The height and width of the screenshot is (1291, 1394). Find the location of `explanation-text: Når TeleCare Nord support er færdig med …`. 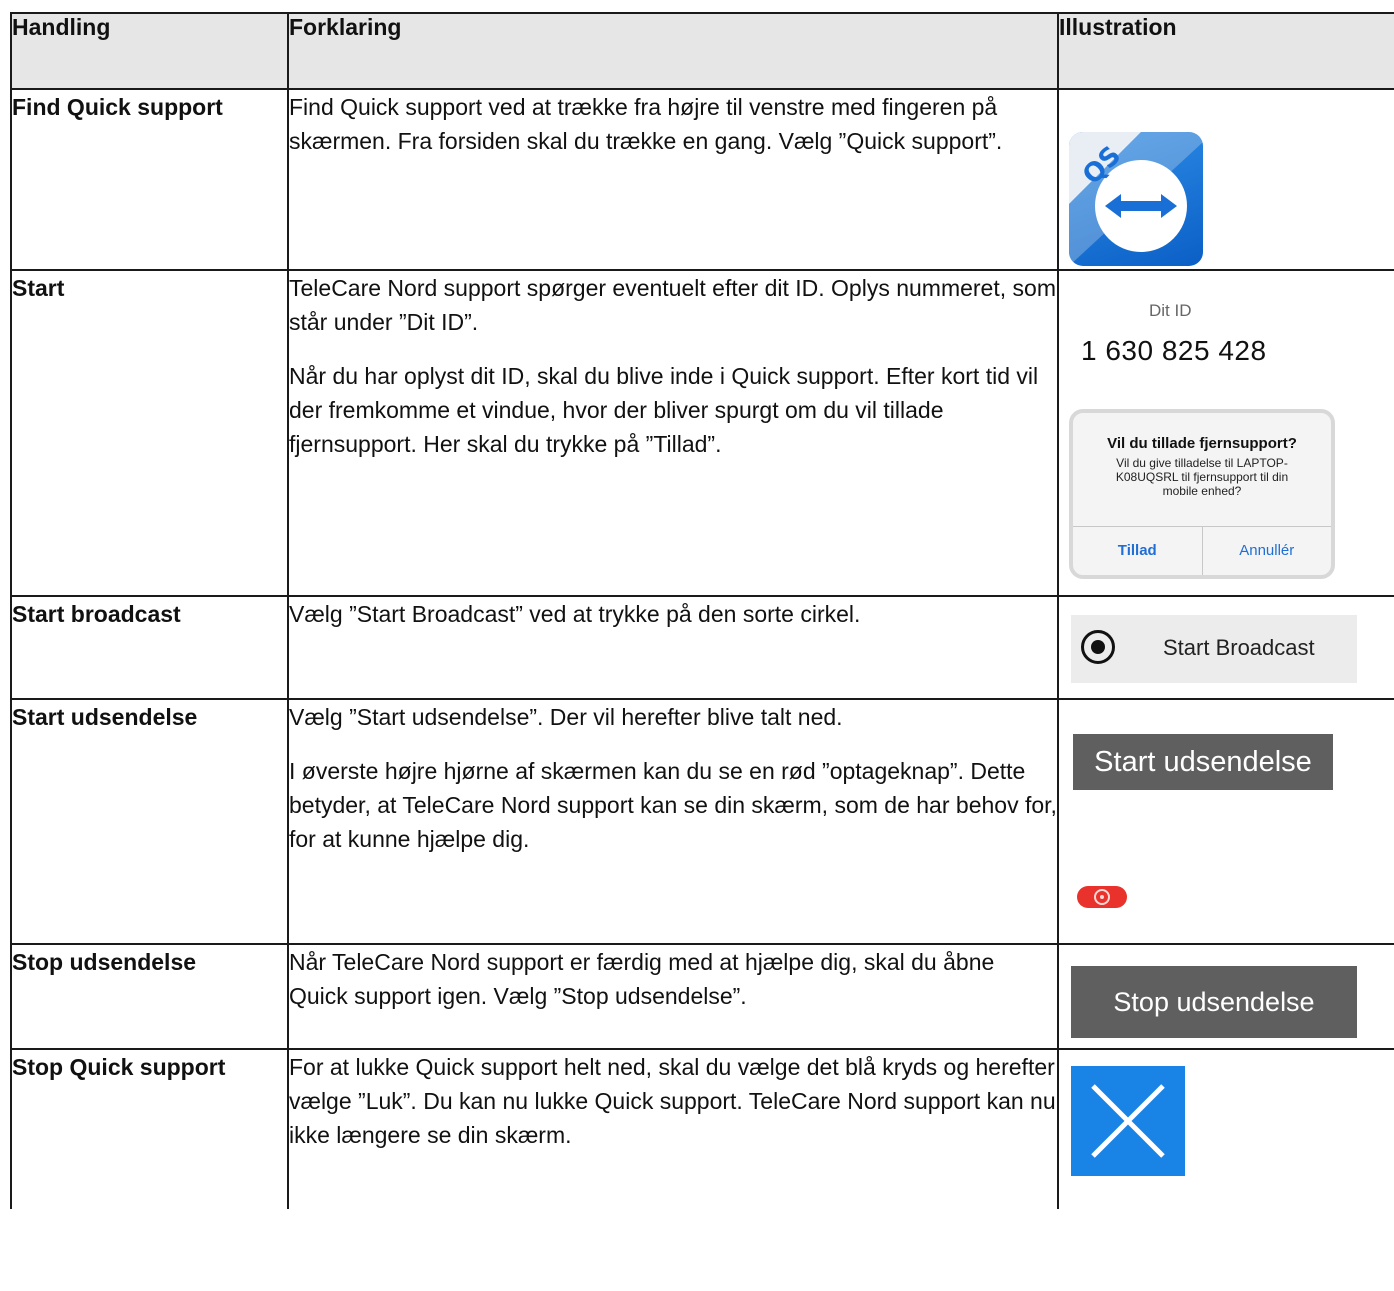

explanation-text: Når TeleCare Nord support er færdig med … is located at coordinates (642, 979).